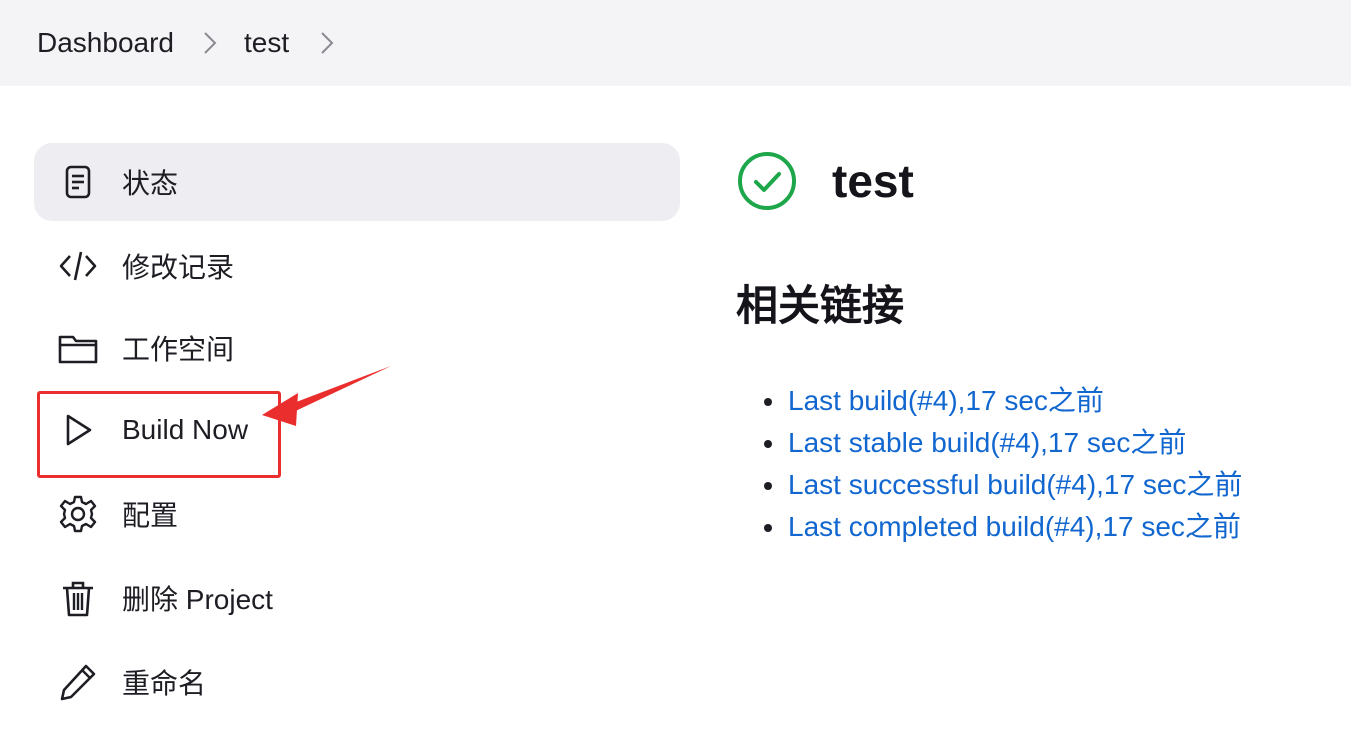 This screenshot has height=755, width=1351. I want to click on sidebar-item-label: 工作空间, so click(178, 349).